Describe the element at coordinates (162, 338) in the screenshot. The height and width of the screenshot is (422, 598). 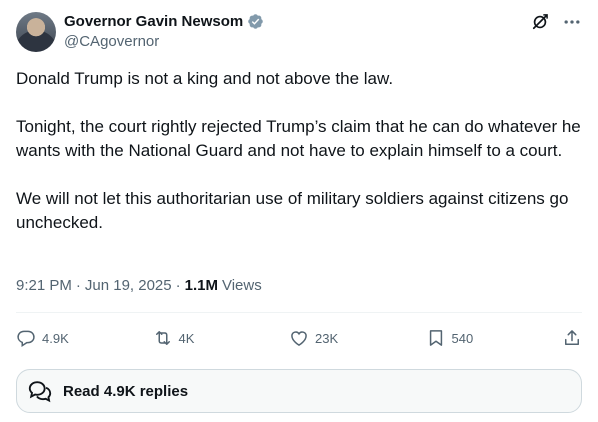
I see `repost-icon` at that location.